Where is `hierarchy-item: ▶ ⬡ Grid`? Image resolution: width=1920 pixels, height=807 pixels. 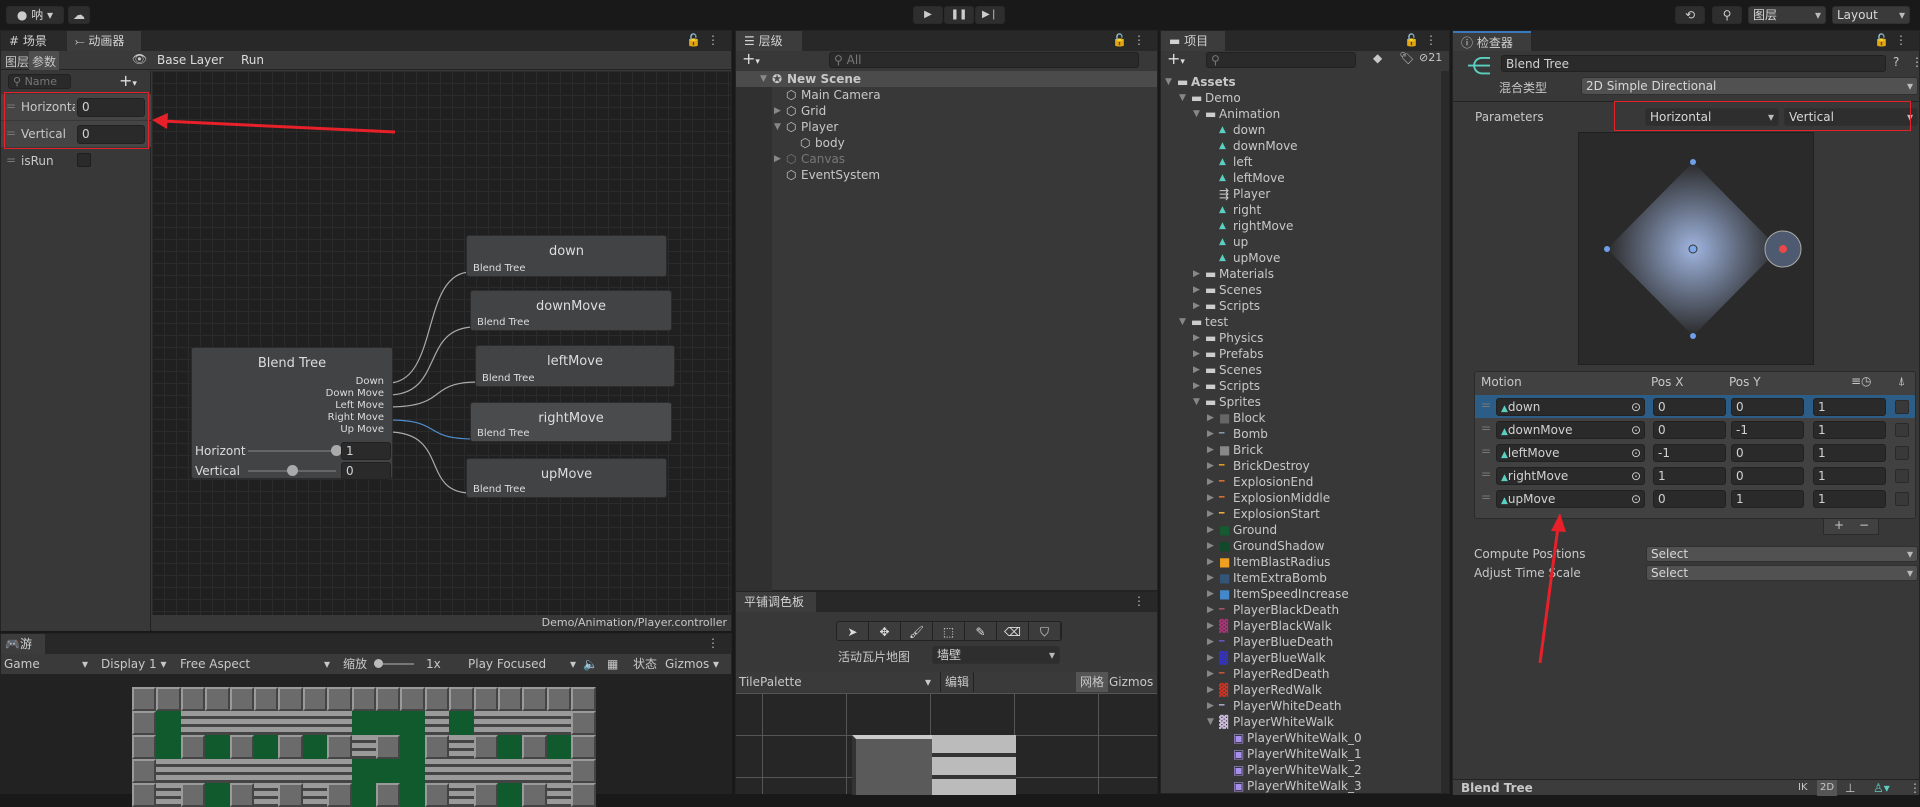
hierarchy-item: ▶ ⬡ Grid is located at coordinates (946, 111).